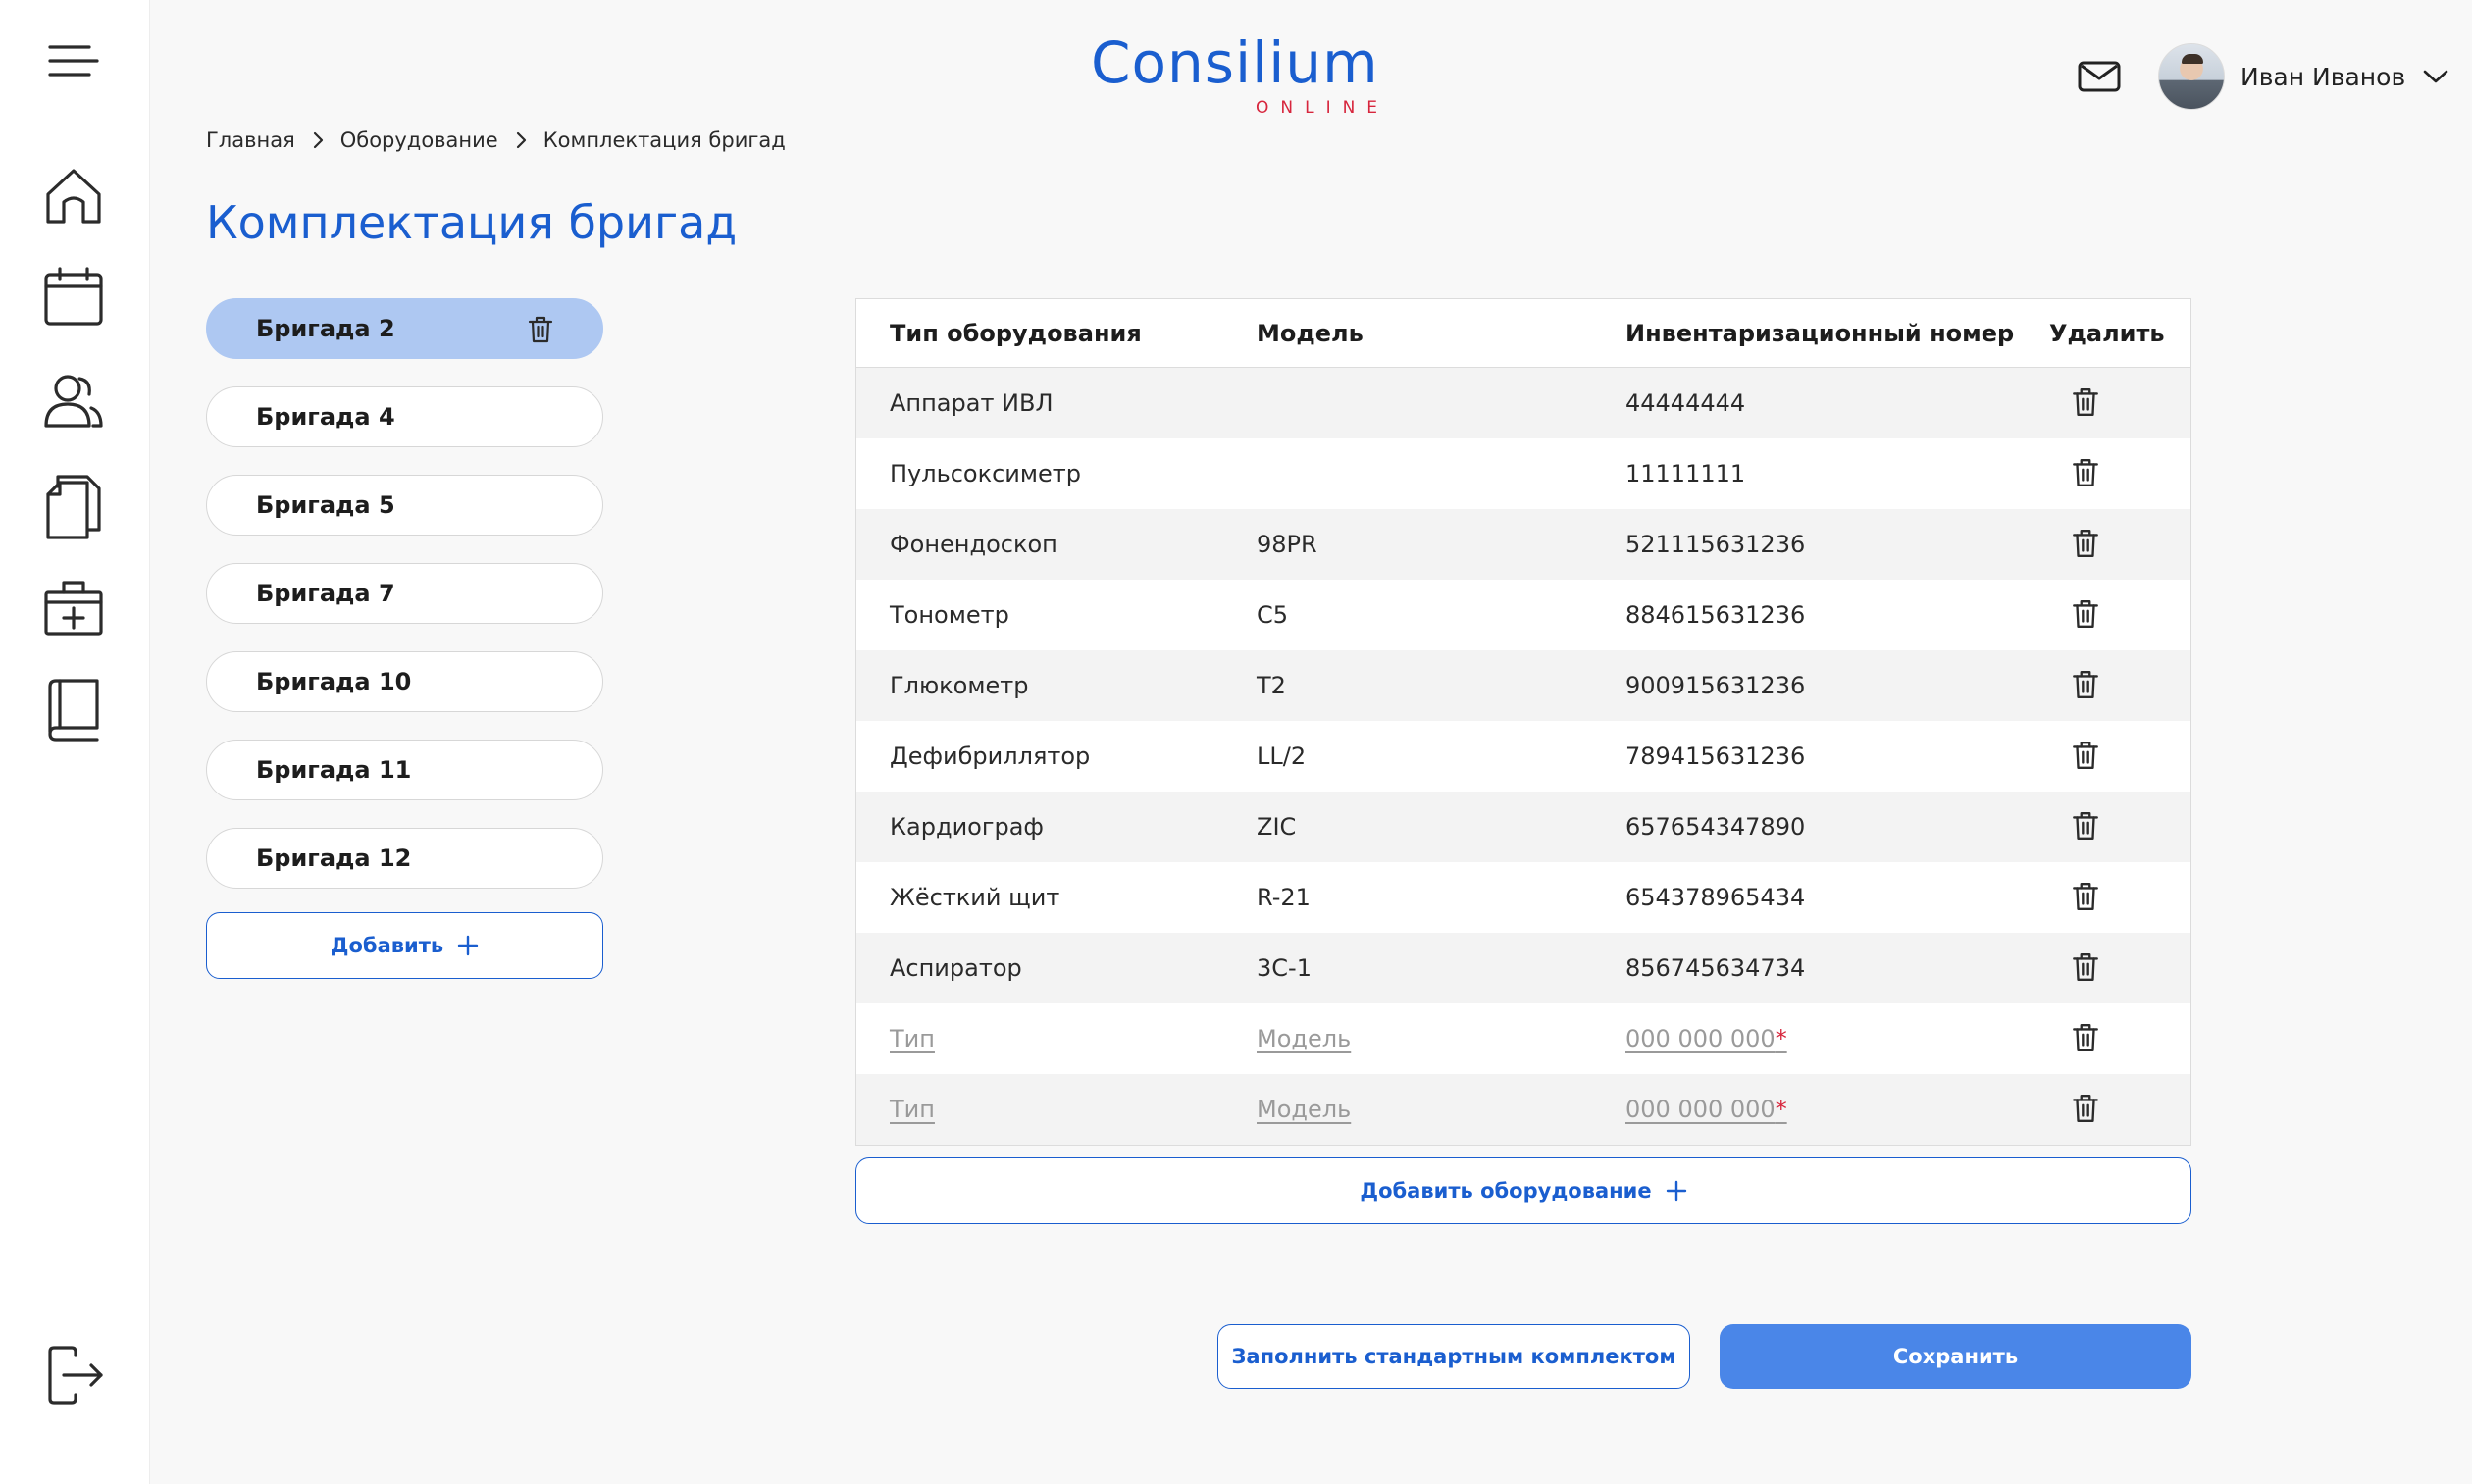  Describe the element at coordinates (404, 681) in the screenshot. I see `brigade-item: Бригада 10` at that location.